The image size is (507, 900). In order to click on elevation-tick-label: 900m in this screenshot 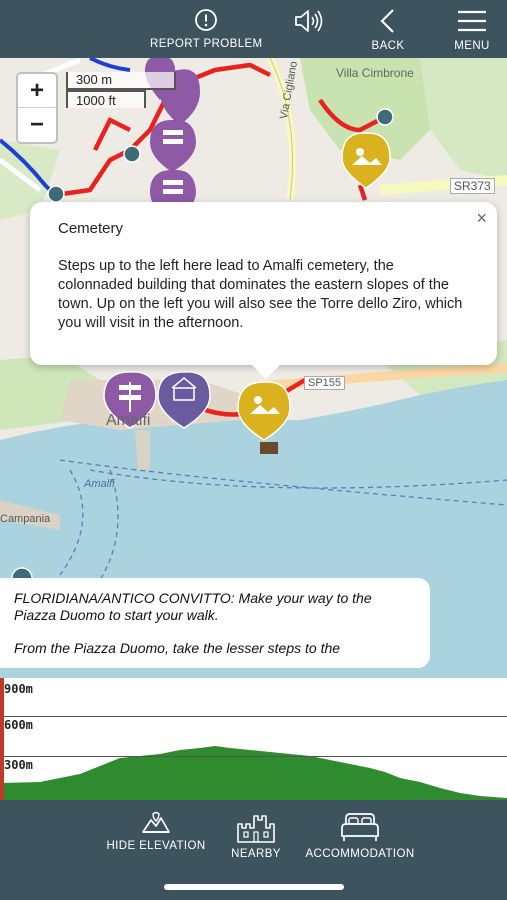, I will do `click(18, 689)`.